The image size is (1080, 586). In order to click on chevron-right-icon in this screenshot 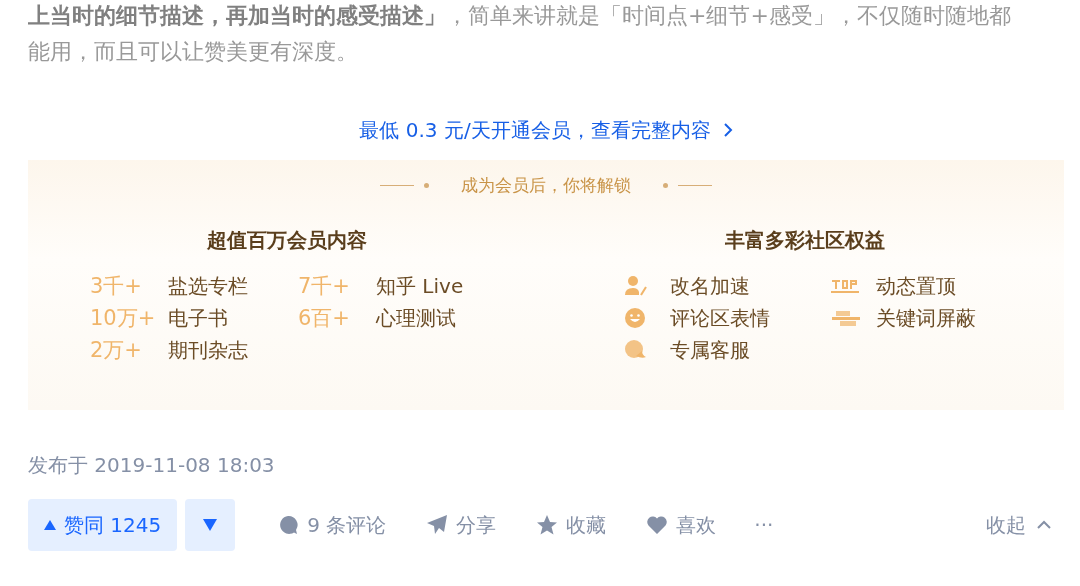, I will do `click(727, 130)`.